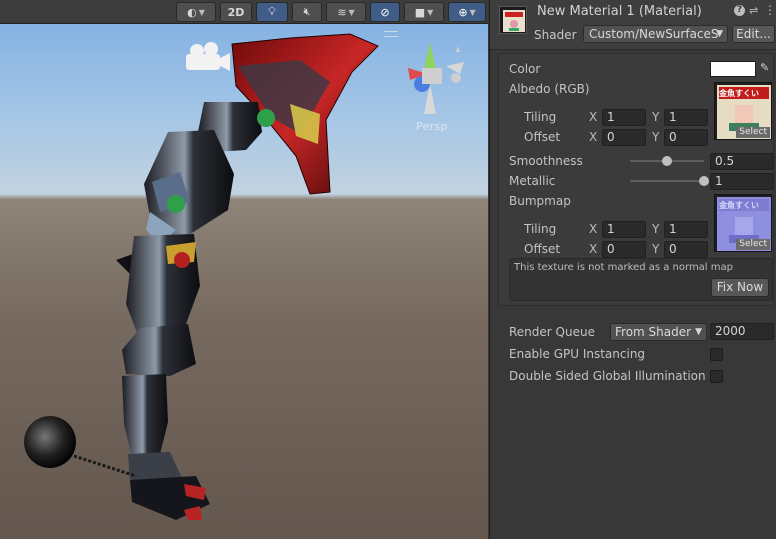 This screenshot has width=776, height=539. I want to click on metallic-label: Metallic, so click(532, 181).